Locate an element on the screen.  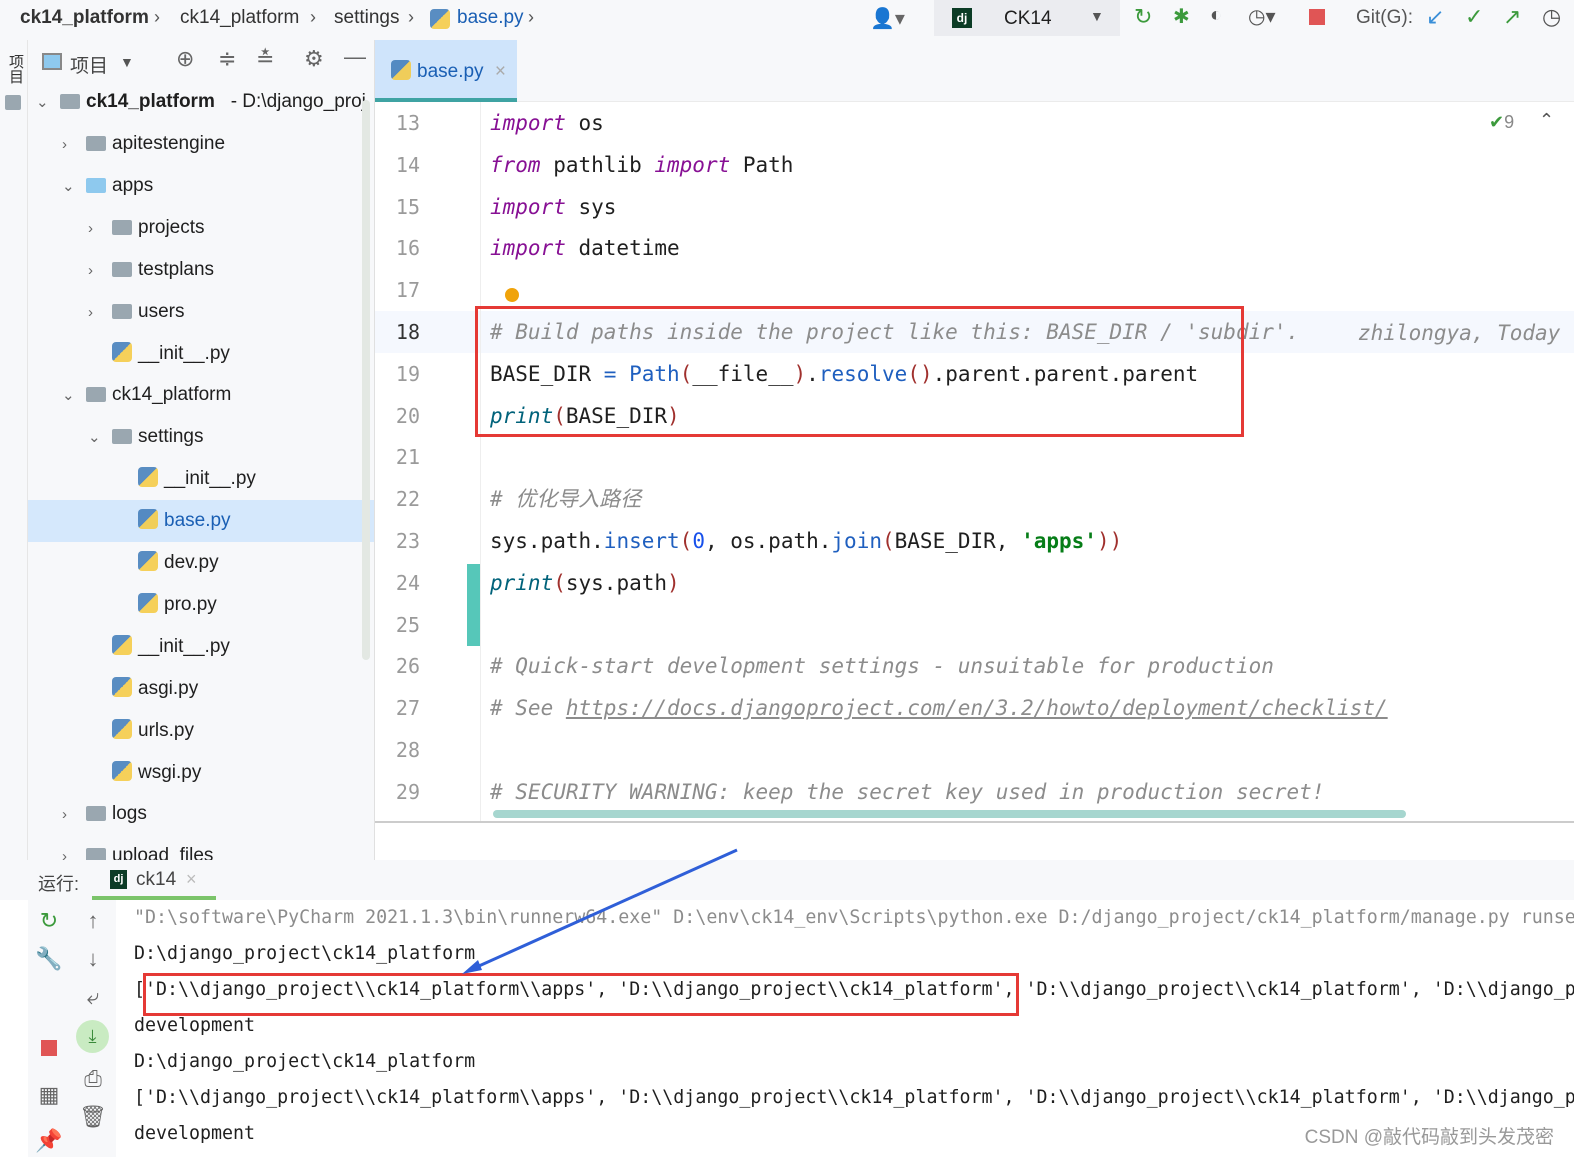
watermark: CSDN @敲代码敲到头发茂密 is located at coordinates (1429, 1137).